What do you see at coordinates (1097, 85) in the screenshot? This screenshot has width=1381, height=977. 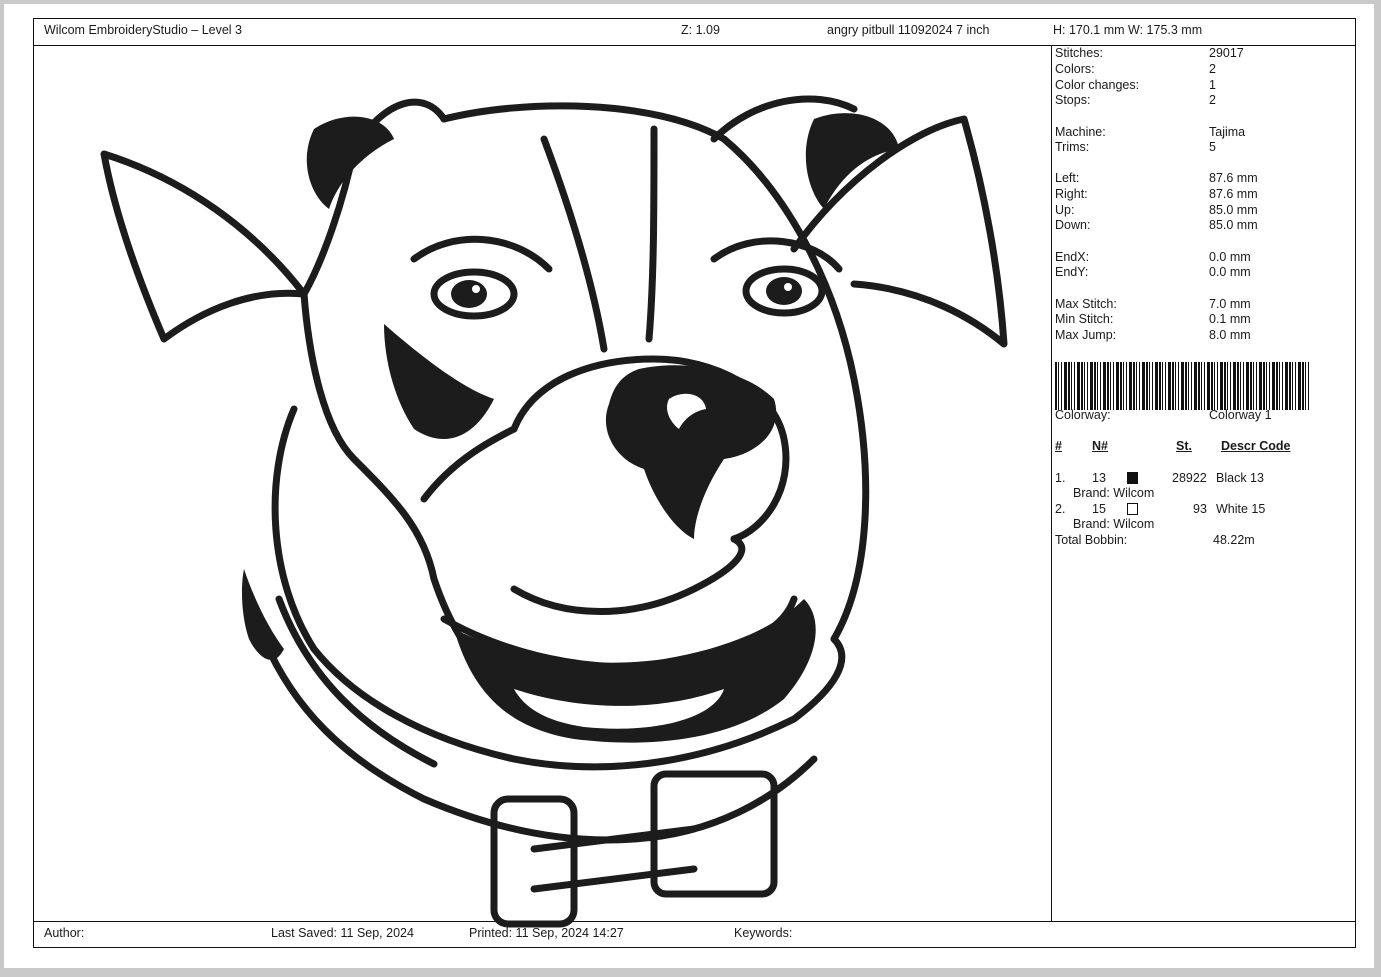 I see `stat-label: Color changes:` at bounding box center [1097, 85].